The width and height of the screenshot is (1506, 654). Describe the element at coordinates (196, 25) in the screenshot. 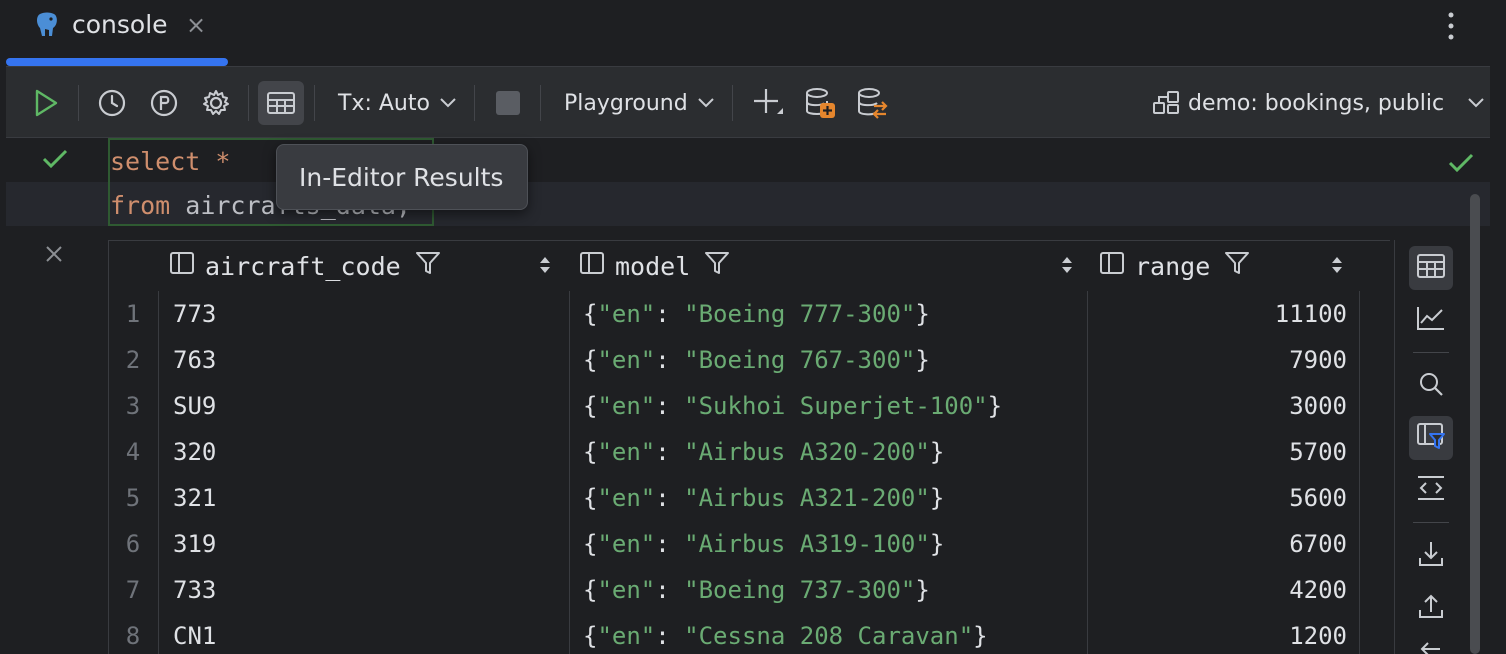

I see `close-icon: ×` at that location.